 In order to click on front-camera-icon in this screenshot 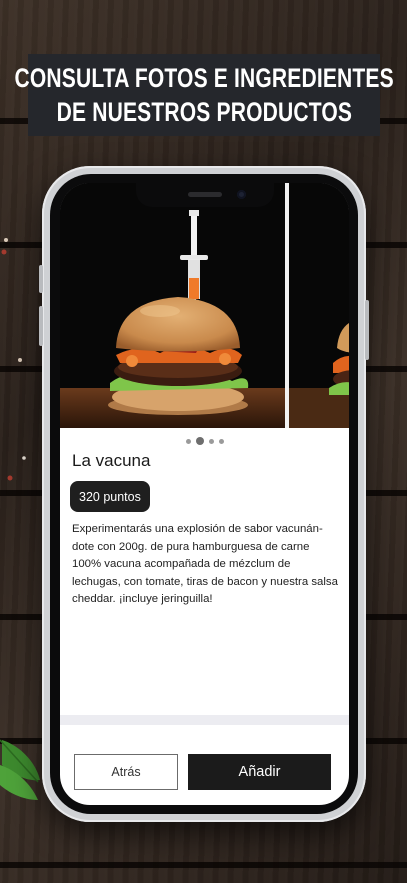, I will do `click(241, 194)`.